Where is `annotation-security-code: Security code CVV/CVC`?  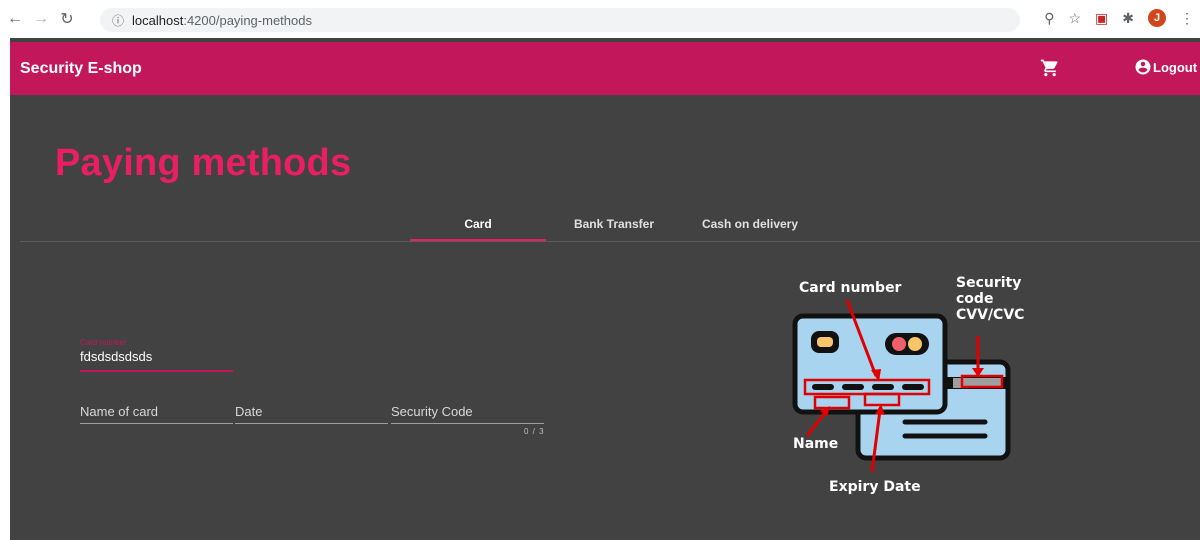
annotation-security-code: Security code CVV/CVC is located at coordinates (990, 299).